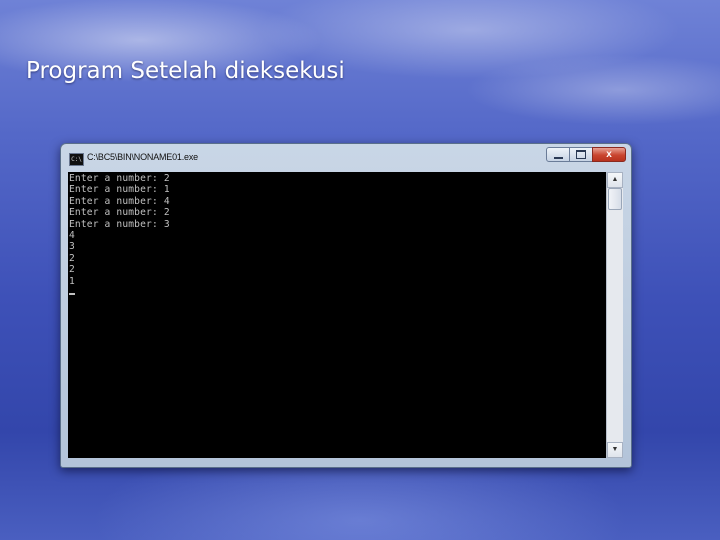 The width and height of the screenshot is (720, 540). Describe the element at coordinates (119, 201) in the screenshot. I see `console-line: Enter a number: 4` at that location.